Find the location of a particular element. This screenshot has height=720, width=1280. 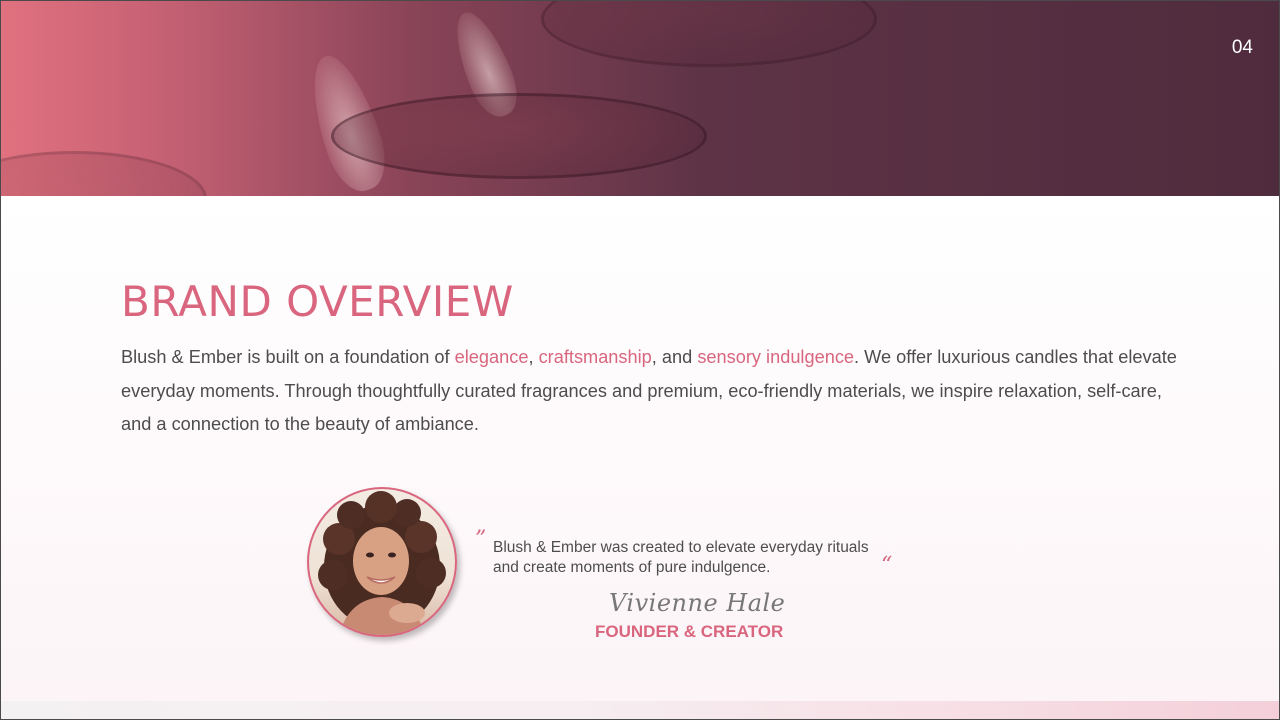

description-separator: , and is located at coordinates (674, 357).